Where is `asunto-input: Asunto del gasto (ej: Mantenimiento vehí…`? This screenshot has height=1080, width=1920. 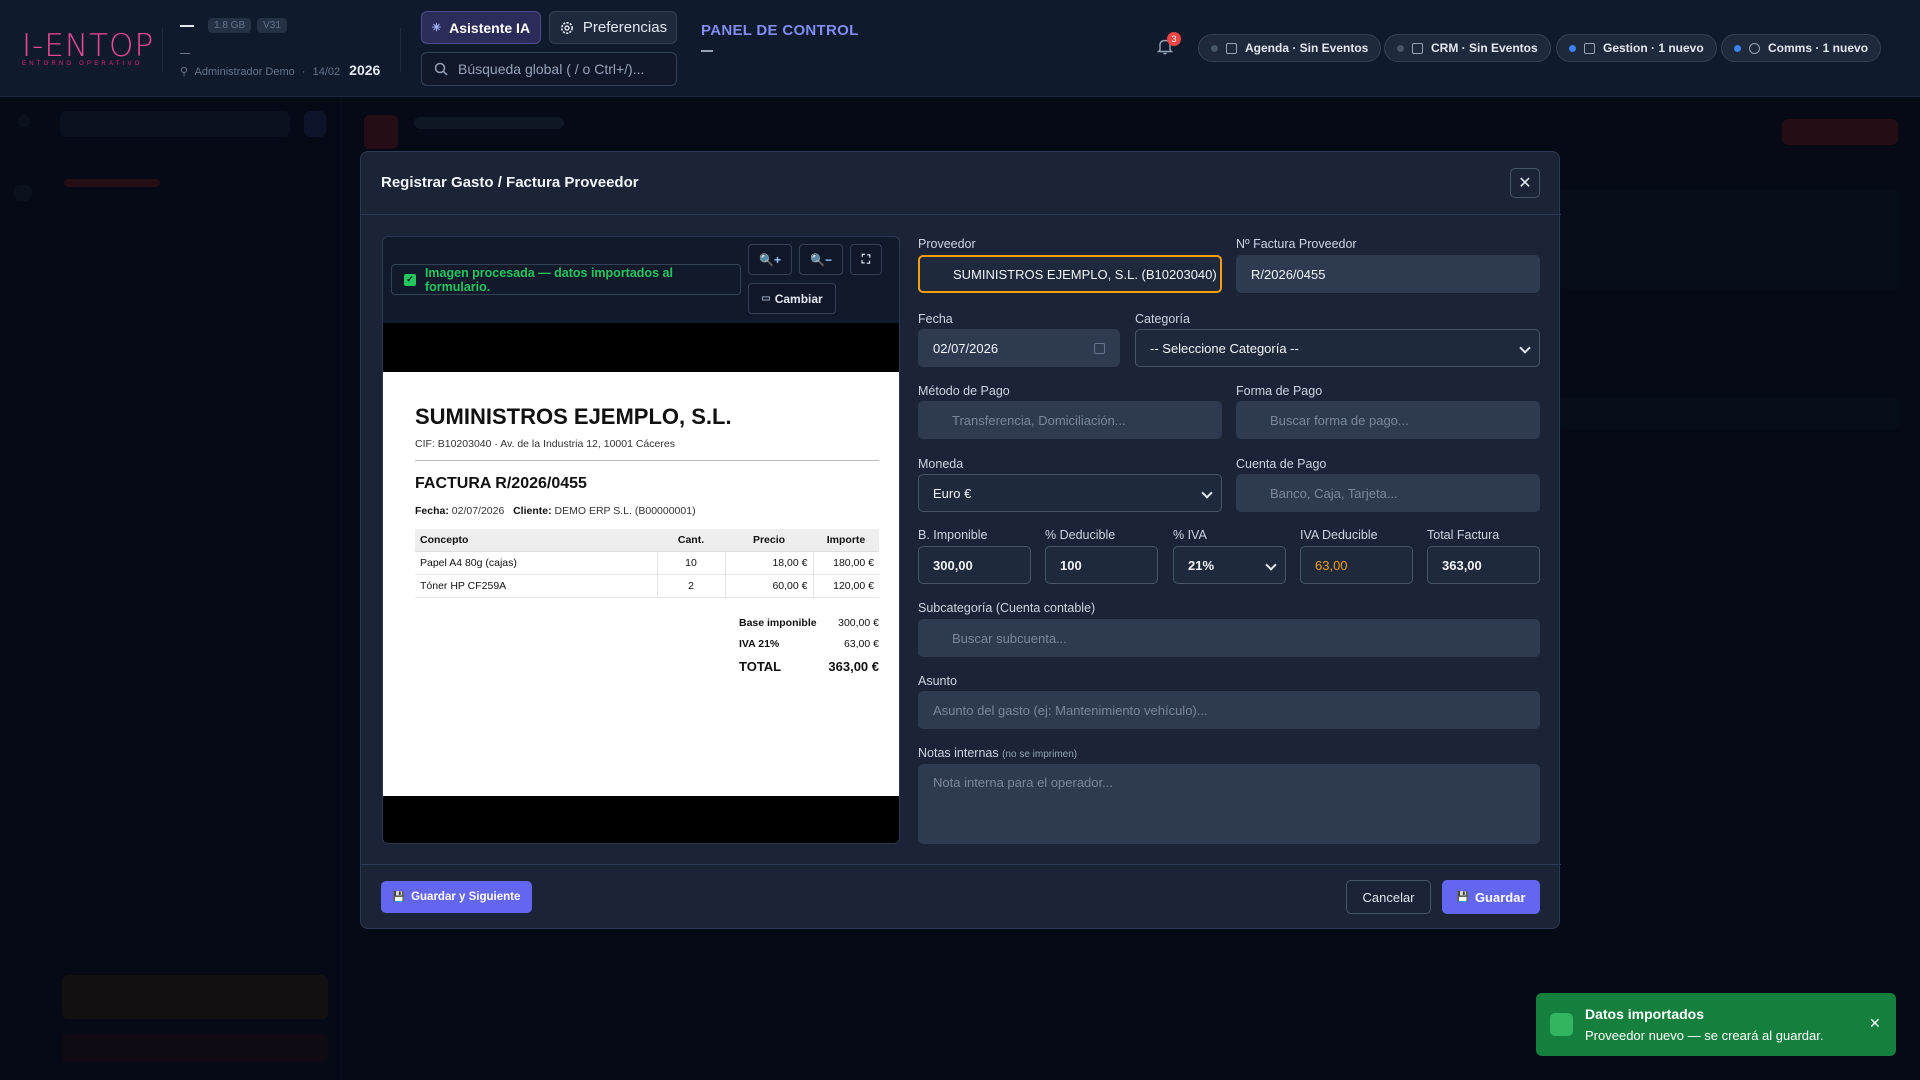
asunto-input: Asunto del gasto (ej: Mantenimiento vehí… is located at coordinates (1229, 710).